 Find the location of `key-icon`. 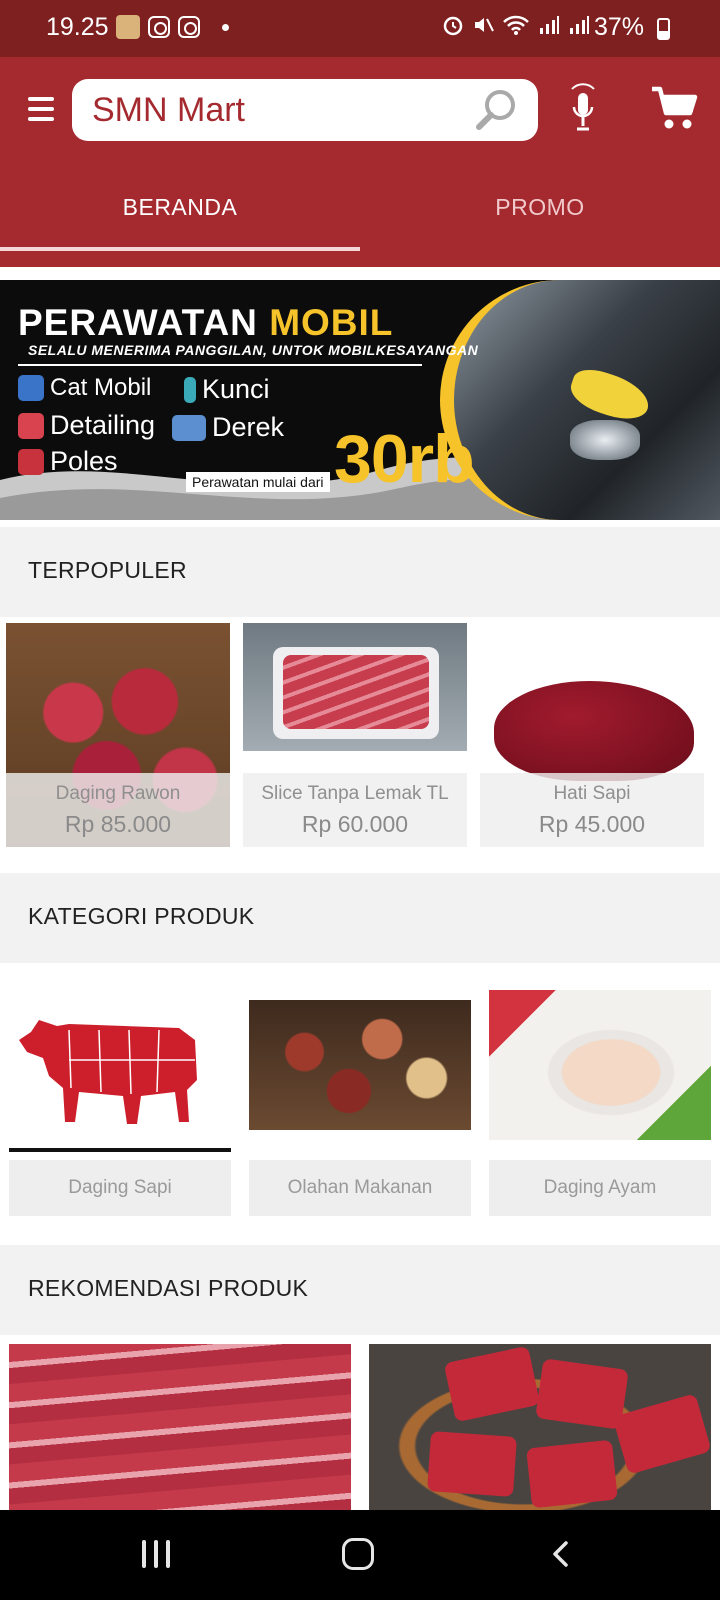

key-icon is located at coordinates (190, 389).